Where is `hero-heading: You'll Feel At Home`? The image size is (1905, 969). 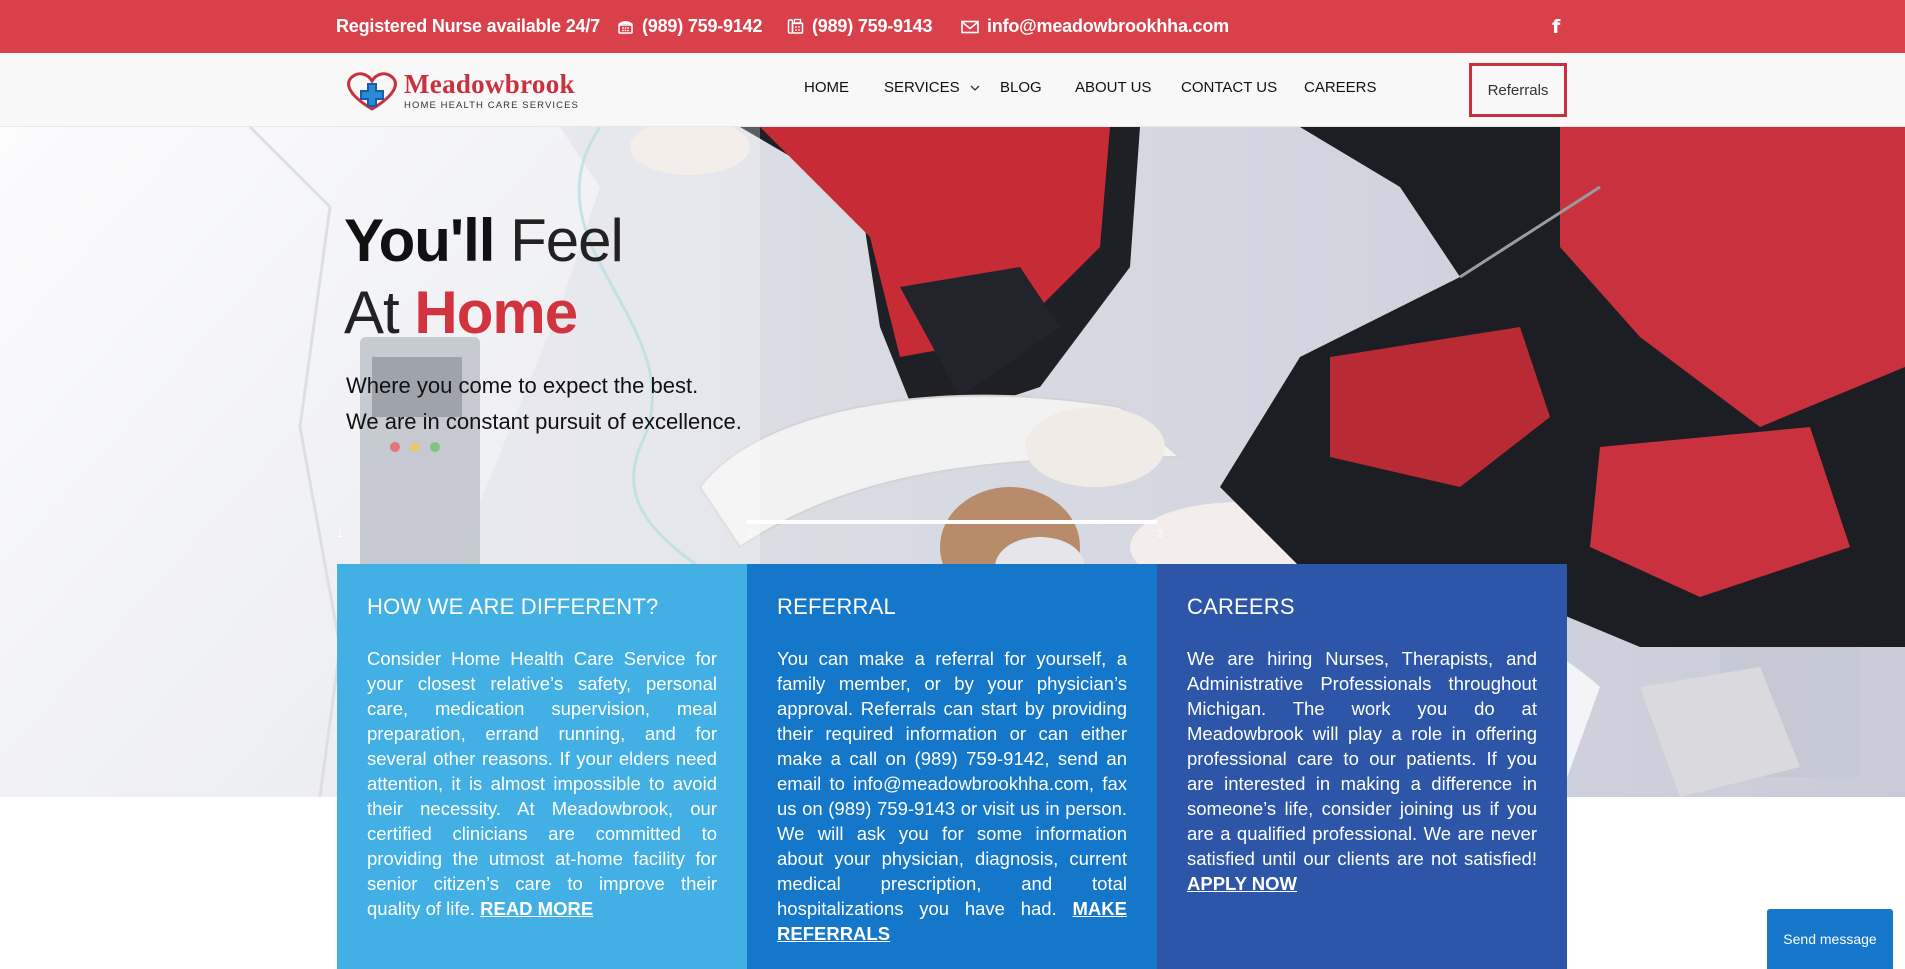
hero-heading: You'll Feel At Home is located at coordinates (484, 277).